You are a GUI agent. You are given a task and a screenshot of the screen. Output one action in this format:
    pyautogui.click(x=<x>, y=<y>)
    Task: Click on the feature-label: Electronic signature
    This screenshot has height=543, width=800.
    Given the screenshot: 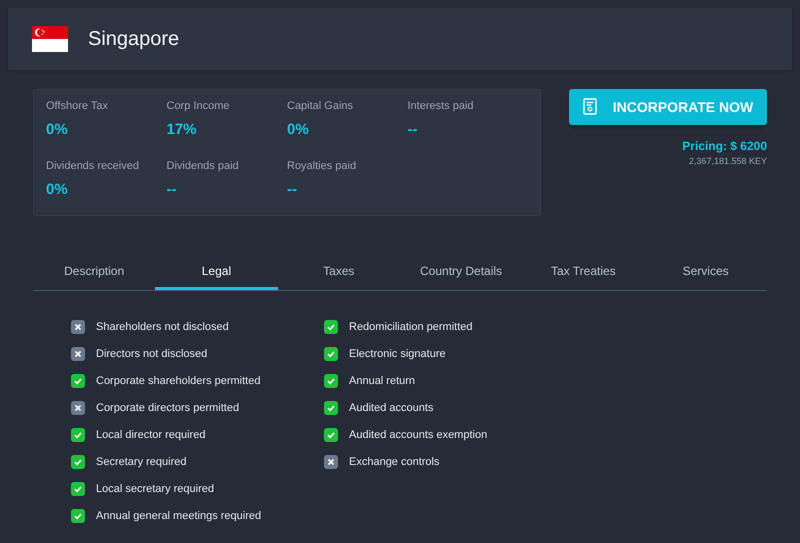 What is the action you would take?
    pyautogui.click(x=397, y=354)
    